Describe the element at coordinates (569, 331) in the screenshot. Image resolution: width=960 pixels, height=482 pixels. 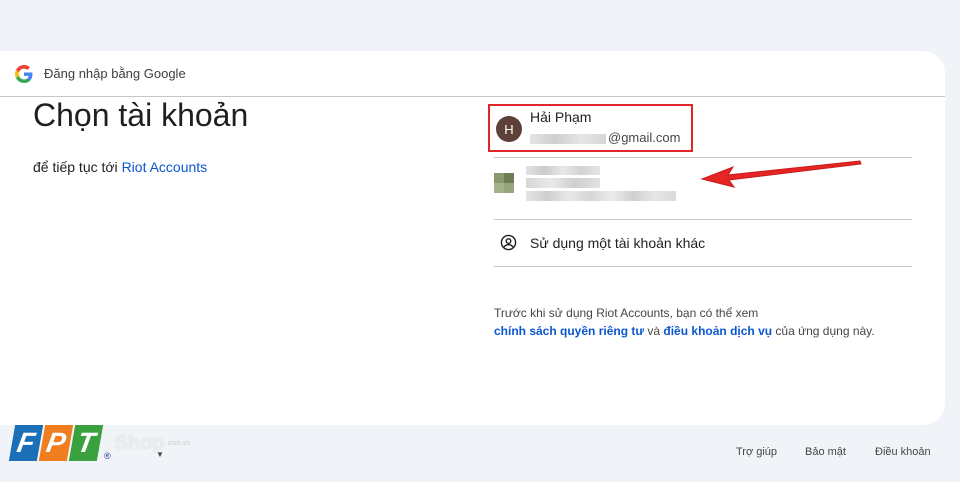
I see `privacy-policy-link: chính sách quyền riêng tư` at that location.